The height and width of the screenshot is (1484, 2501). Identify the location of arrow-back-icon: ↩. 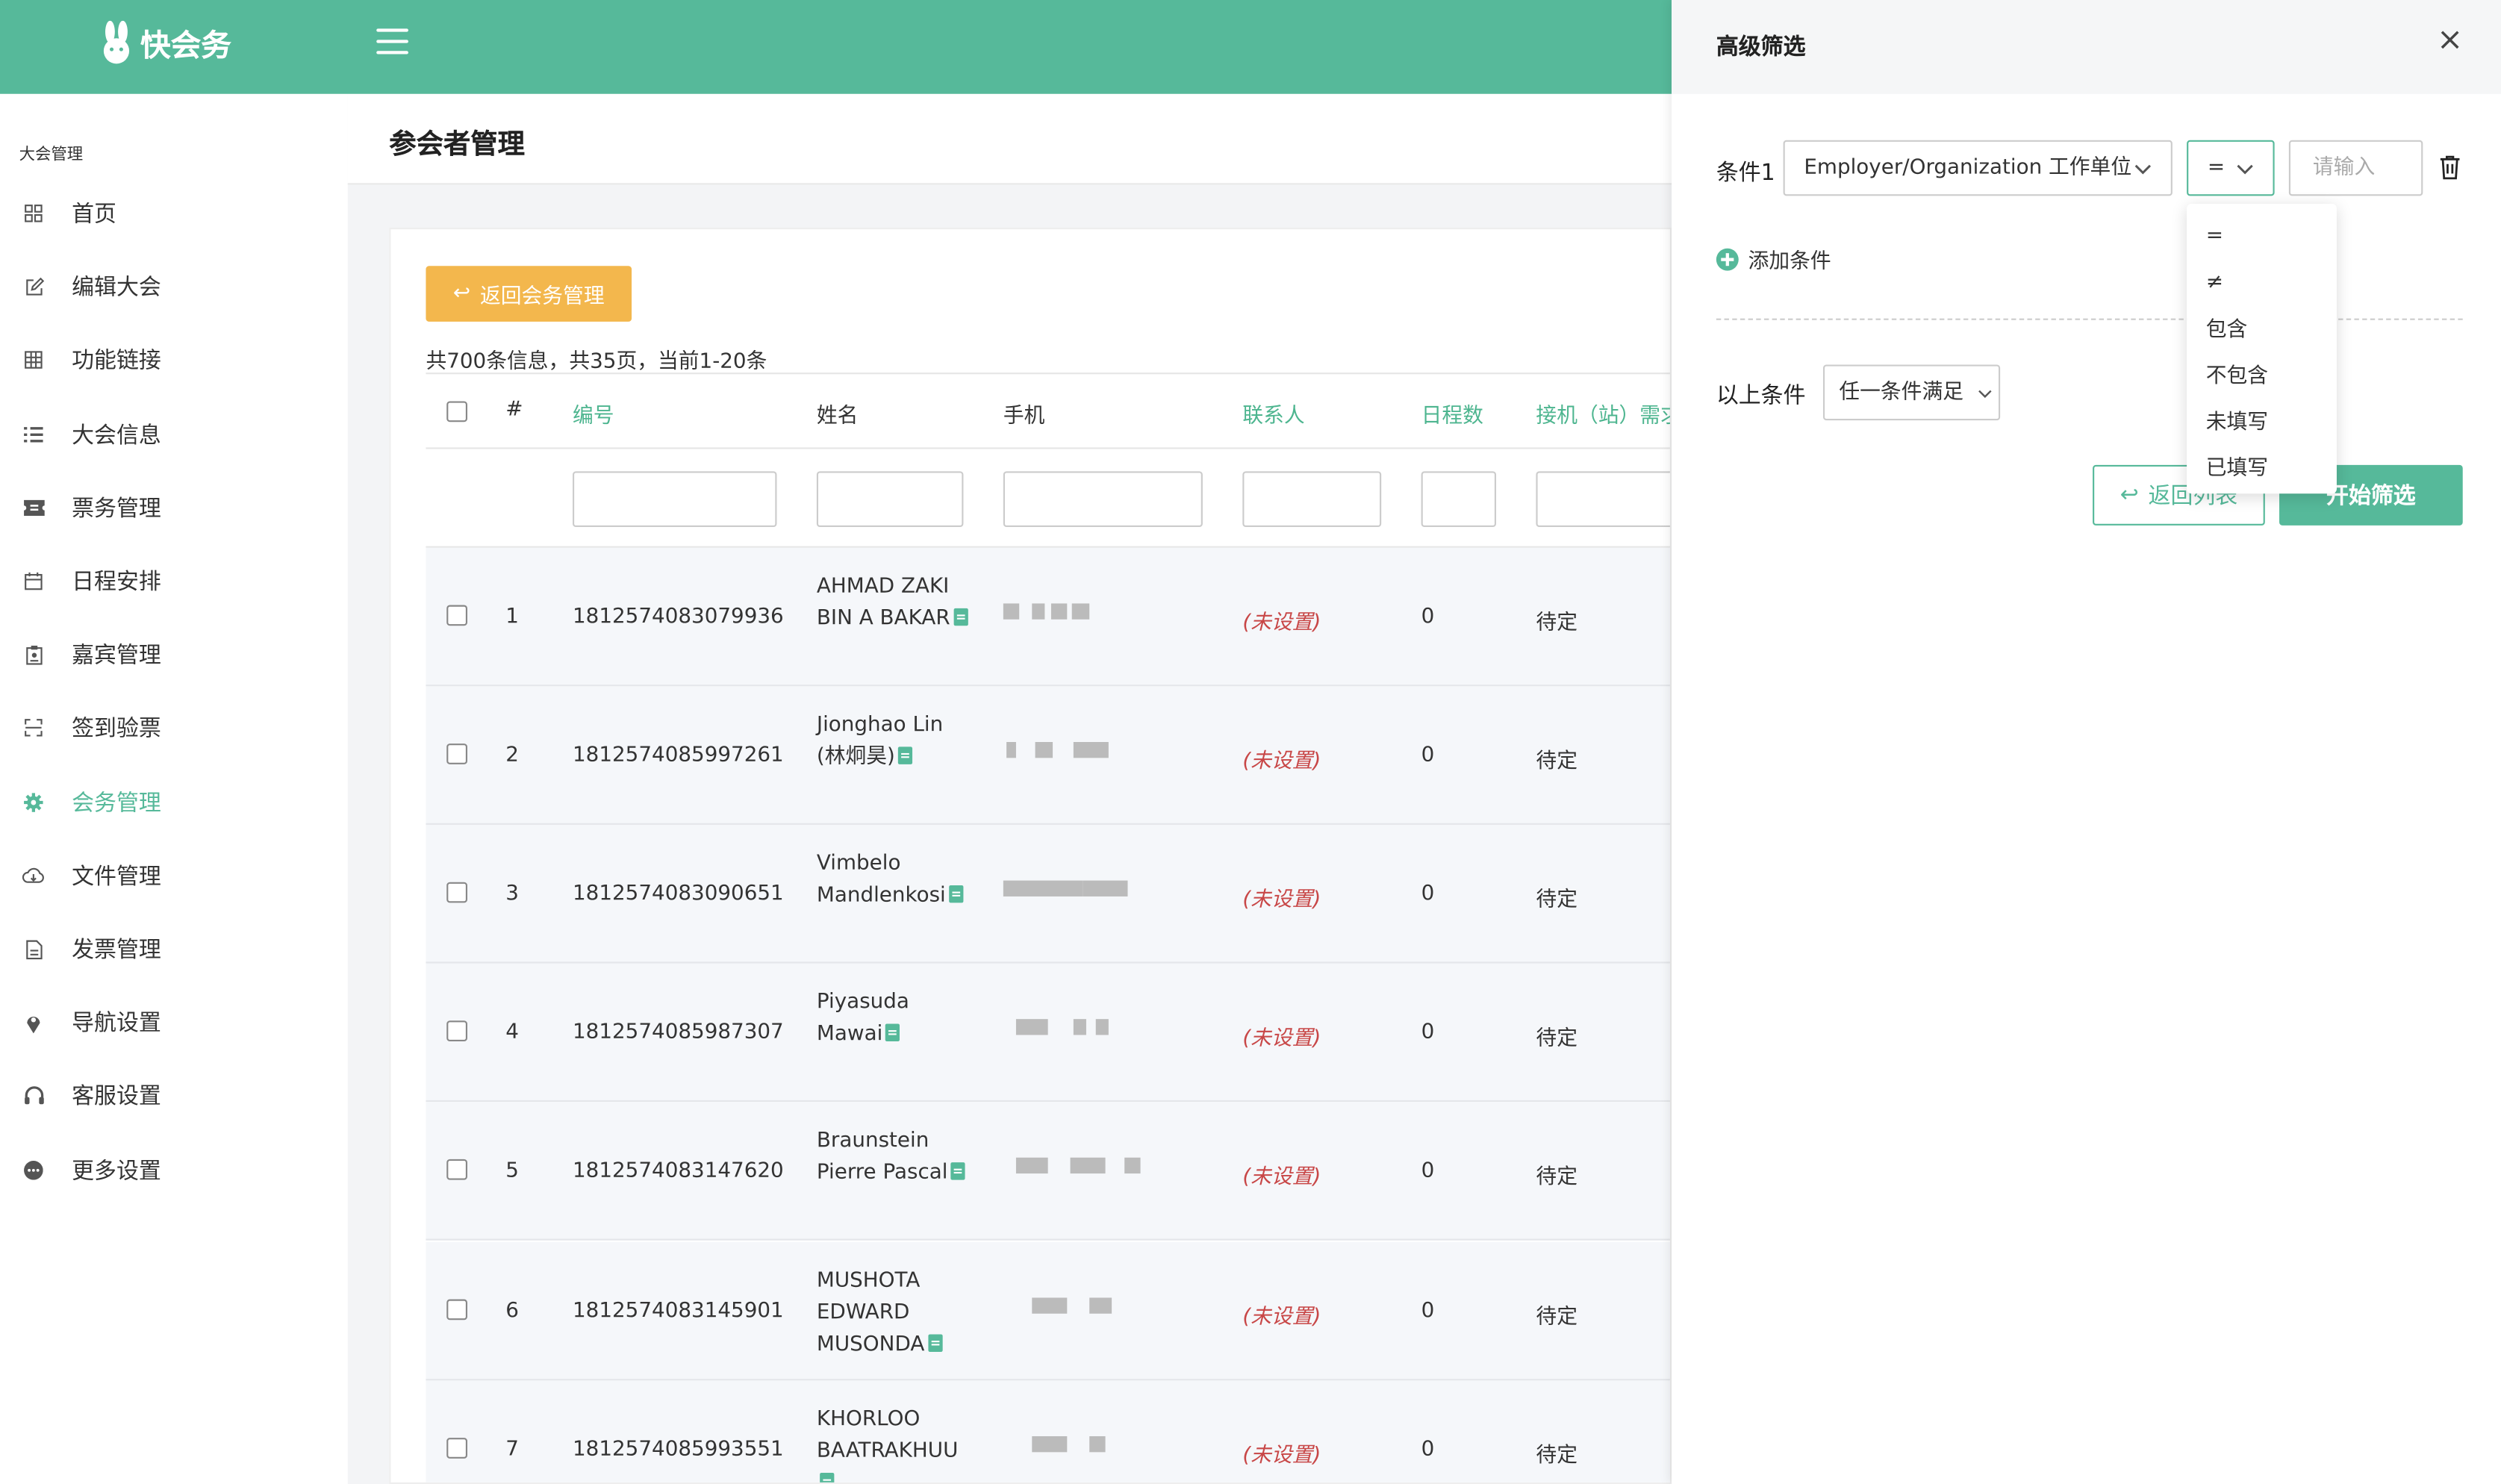
(462, 293).